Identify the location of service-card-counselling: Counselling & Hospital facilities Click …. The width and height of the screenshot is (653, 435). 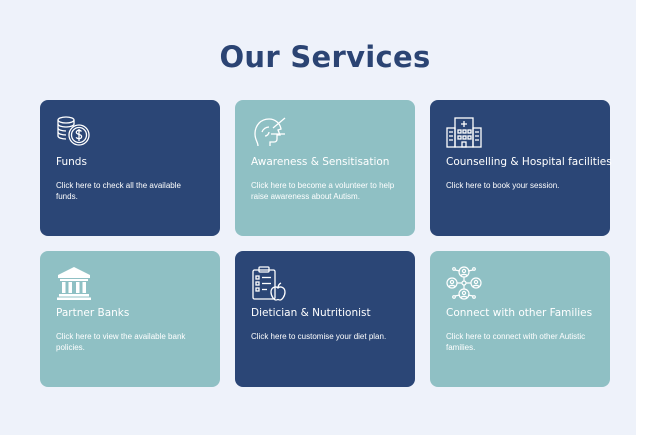
(521, 168).